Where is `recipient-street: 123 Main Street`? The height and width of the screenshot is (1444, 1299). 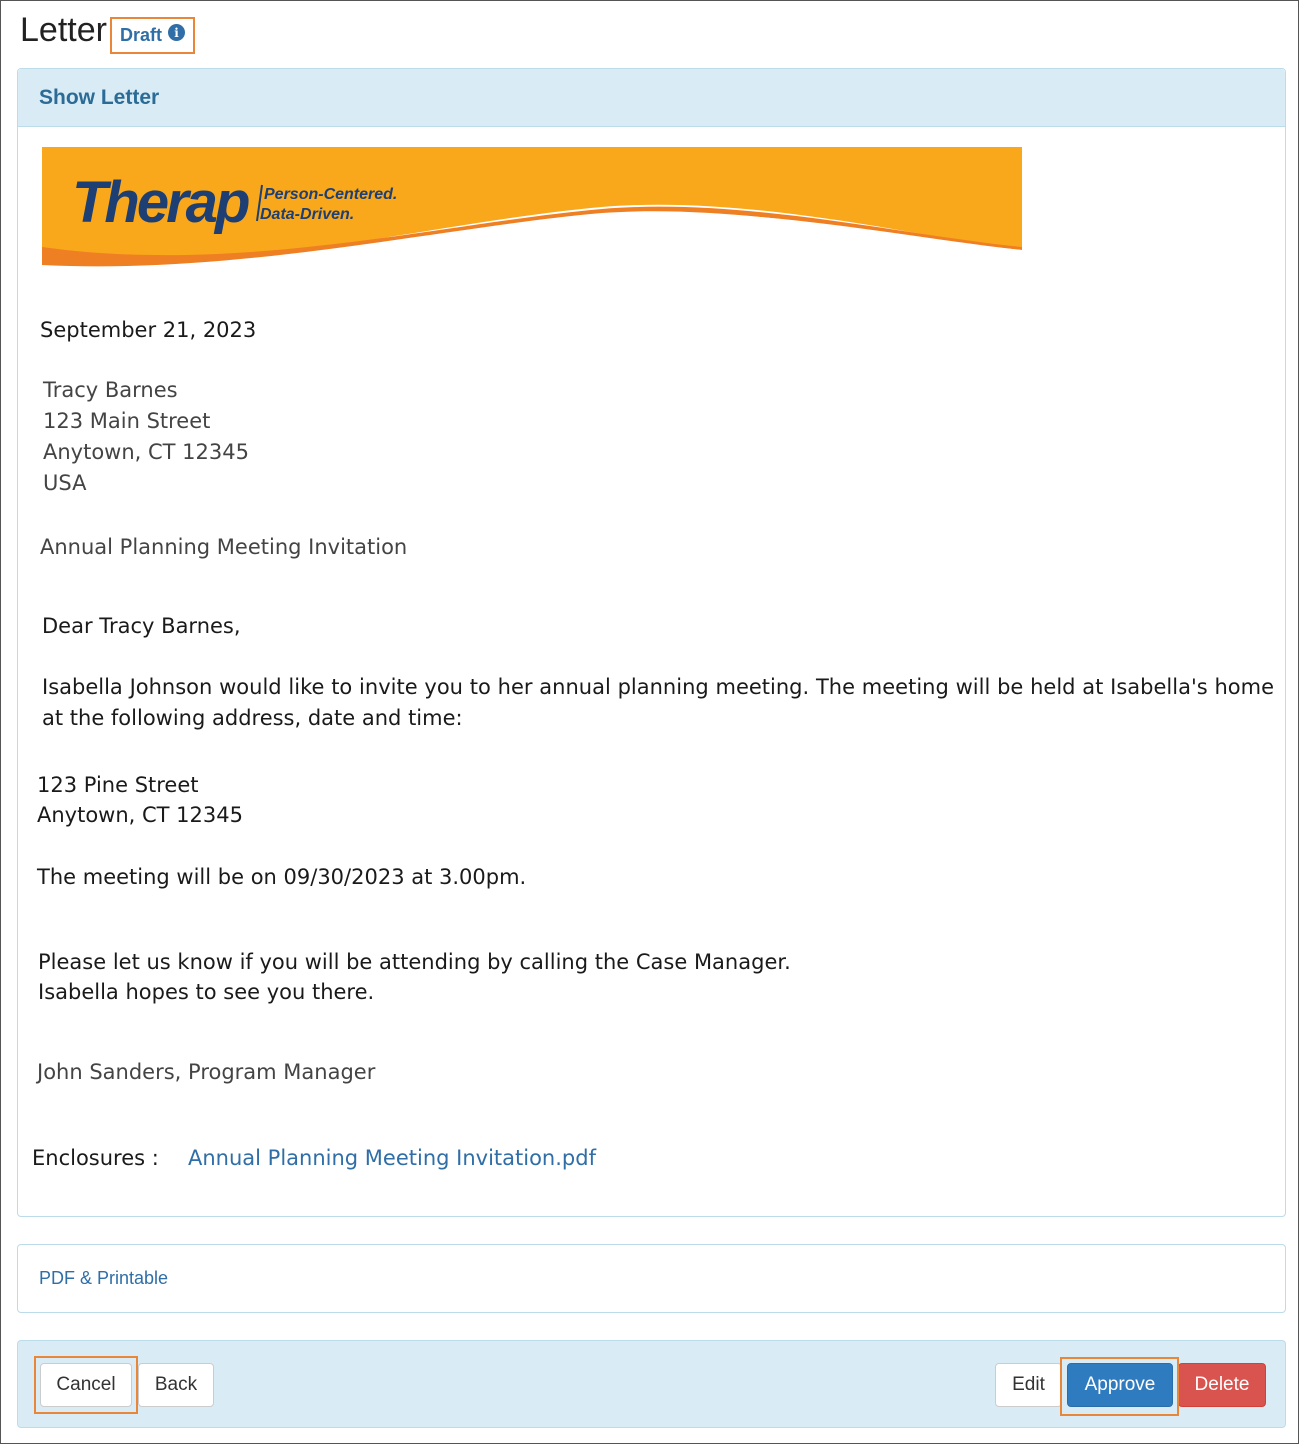
recipient-street: 123 Main Street is located at coordinates (127, 421).